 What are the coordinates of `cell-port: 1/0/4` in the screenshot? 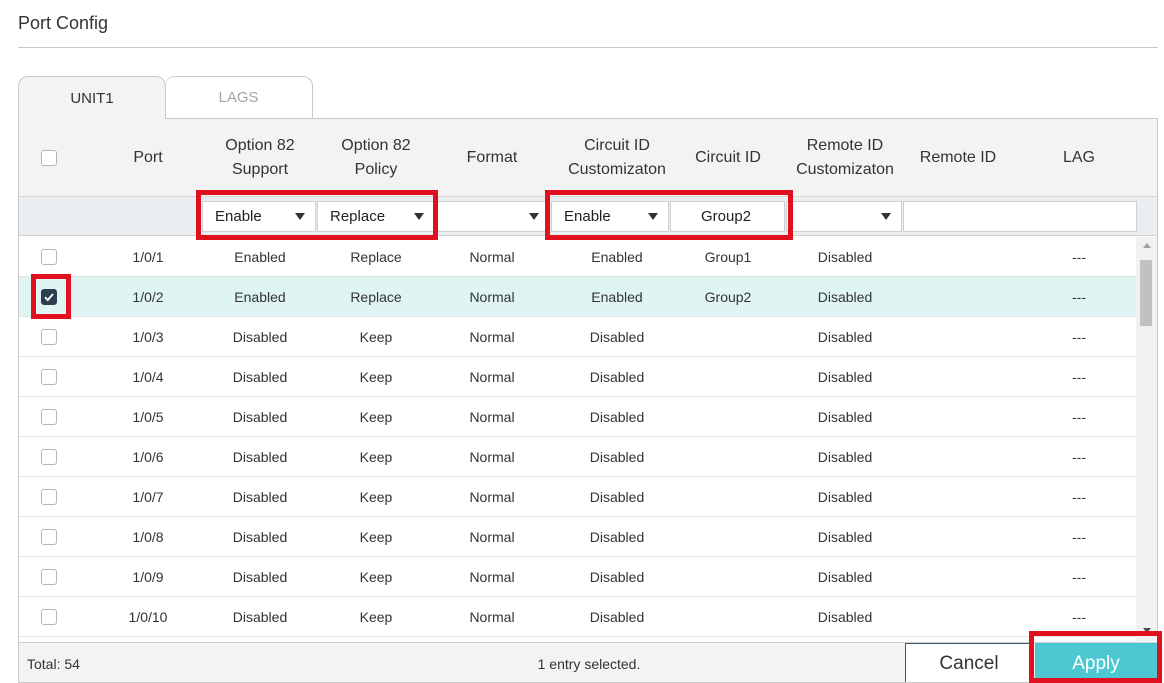 It's located at (148, 377).